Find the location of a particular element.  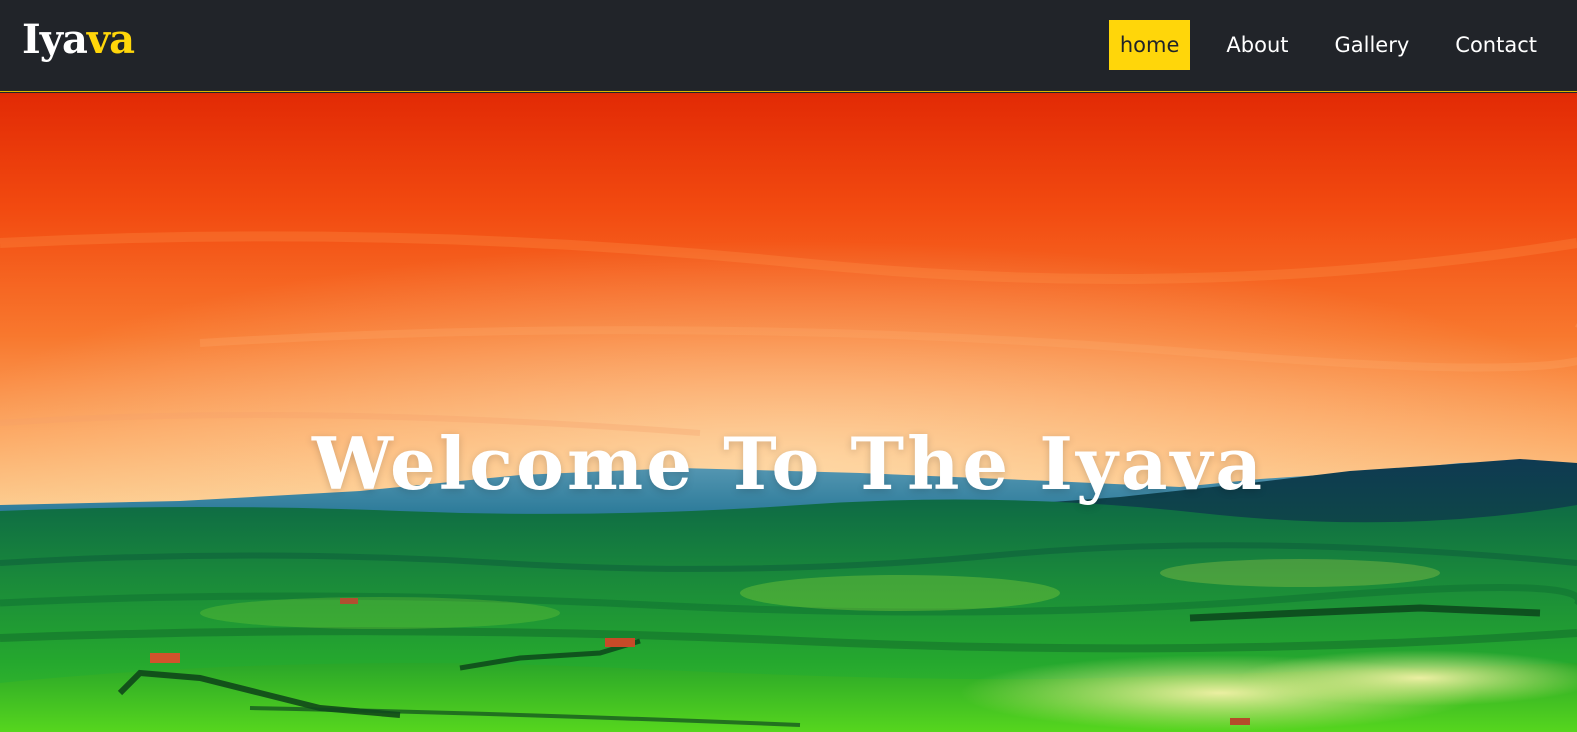

hero-title: Welcome To The Iyava is located at coordinates (788, 464).